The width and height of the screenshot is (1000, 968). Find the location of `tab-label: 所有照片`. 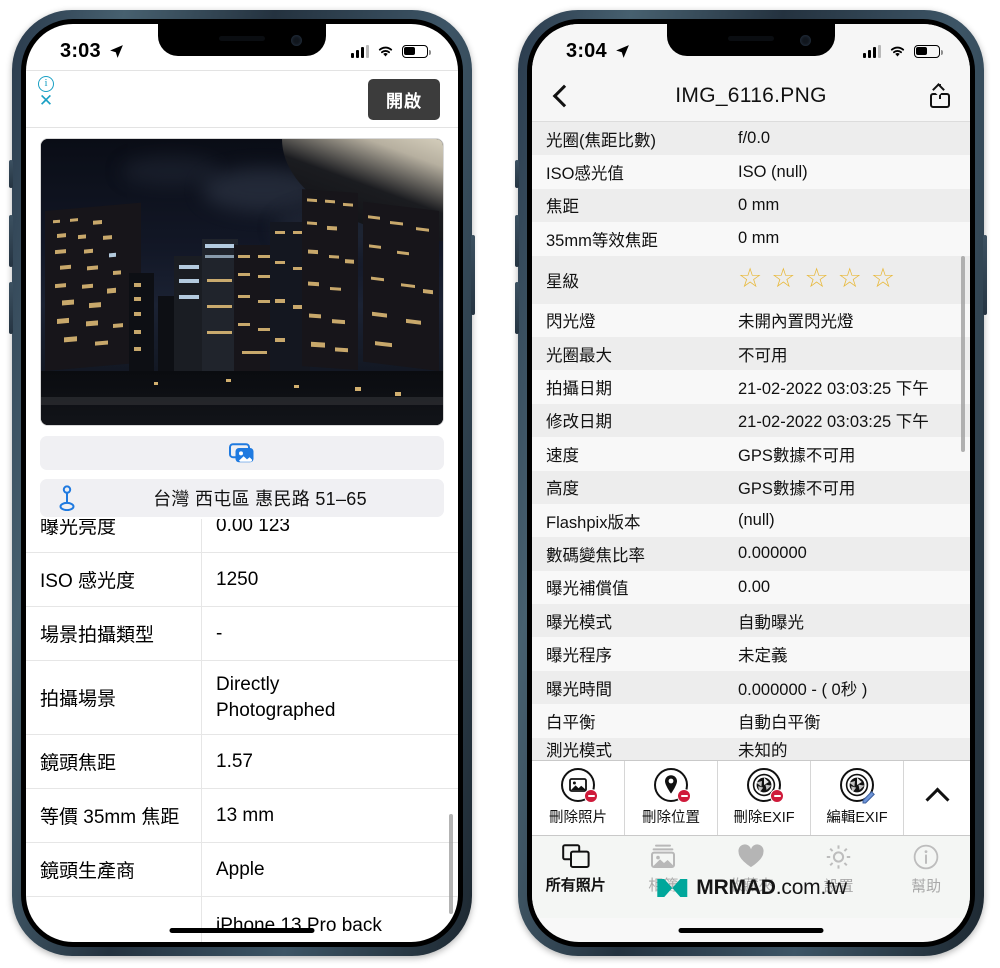

tab-label: 所有照片 is located at coordinates (575, 885).